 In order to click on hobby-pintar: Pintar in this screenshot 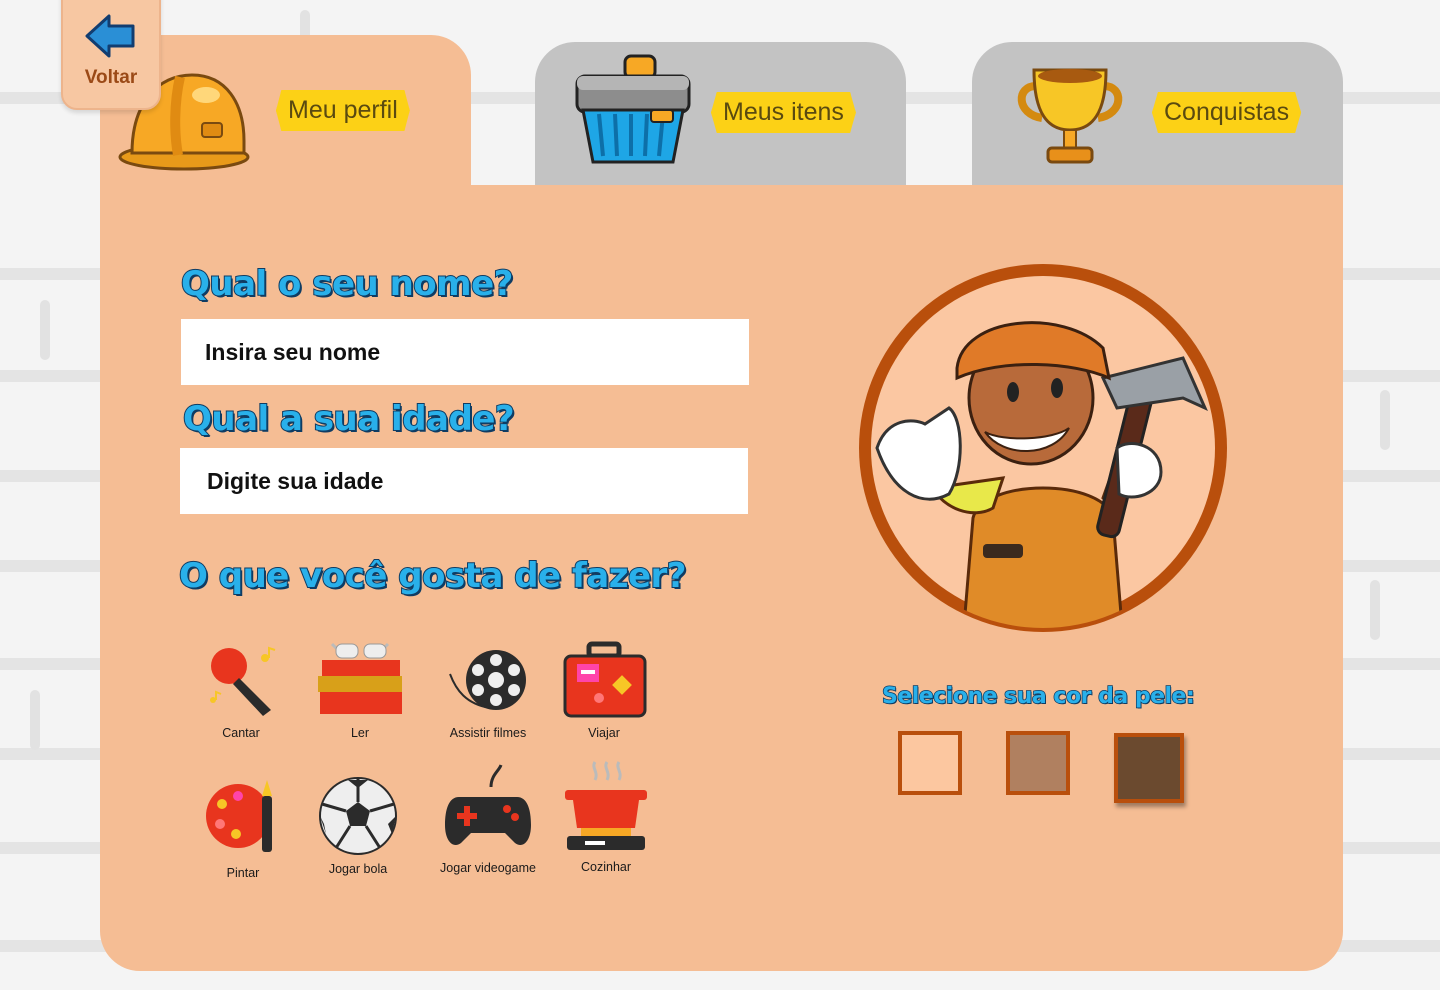, I will do `click(243, 828)`.